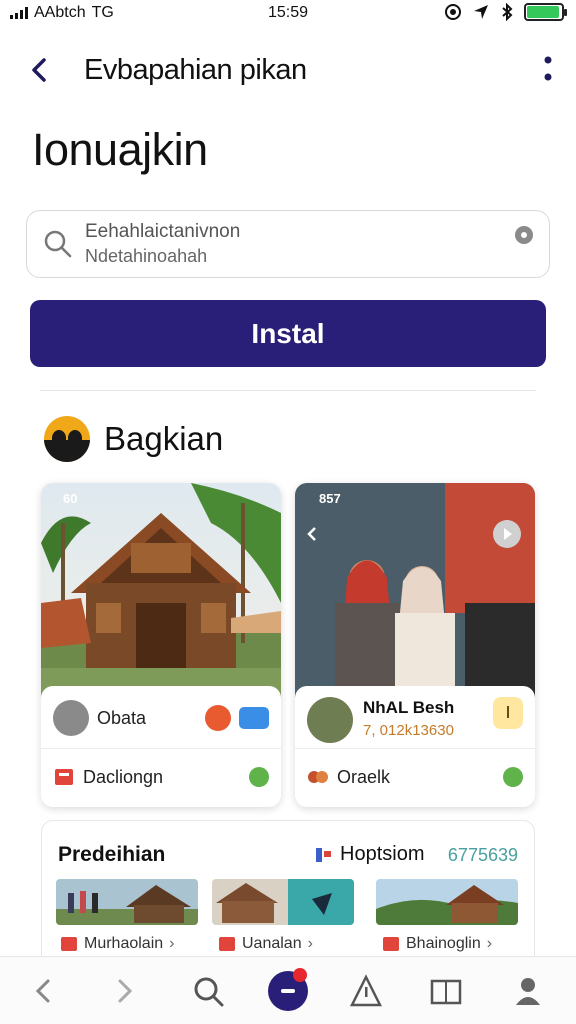  I want to click on reaction-icon, so click(218, 718).